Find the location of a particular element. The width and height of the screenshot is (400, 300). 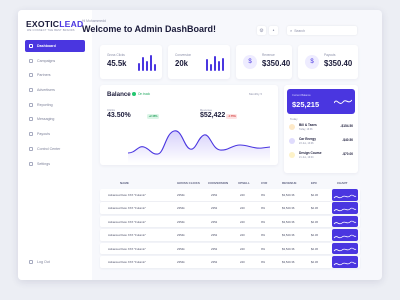

balance-title: Balance is located at coordinates (119, 94).